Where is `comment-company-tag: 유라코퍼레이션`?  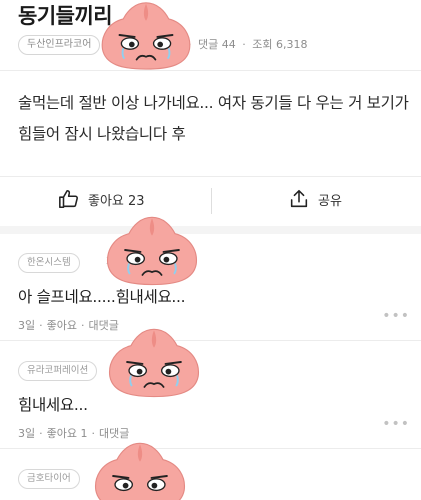
comment-company-tag: 유라코퍼레이션 is located at coordinates (58, 371).